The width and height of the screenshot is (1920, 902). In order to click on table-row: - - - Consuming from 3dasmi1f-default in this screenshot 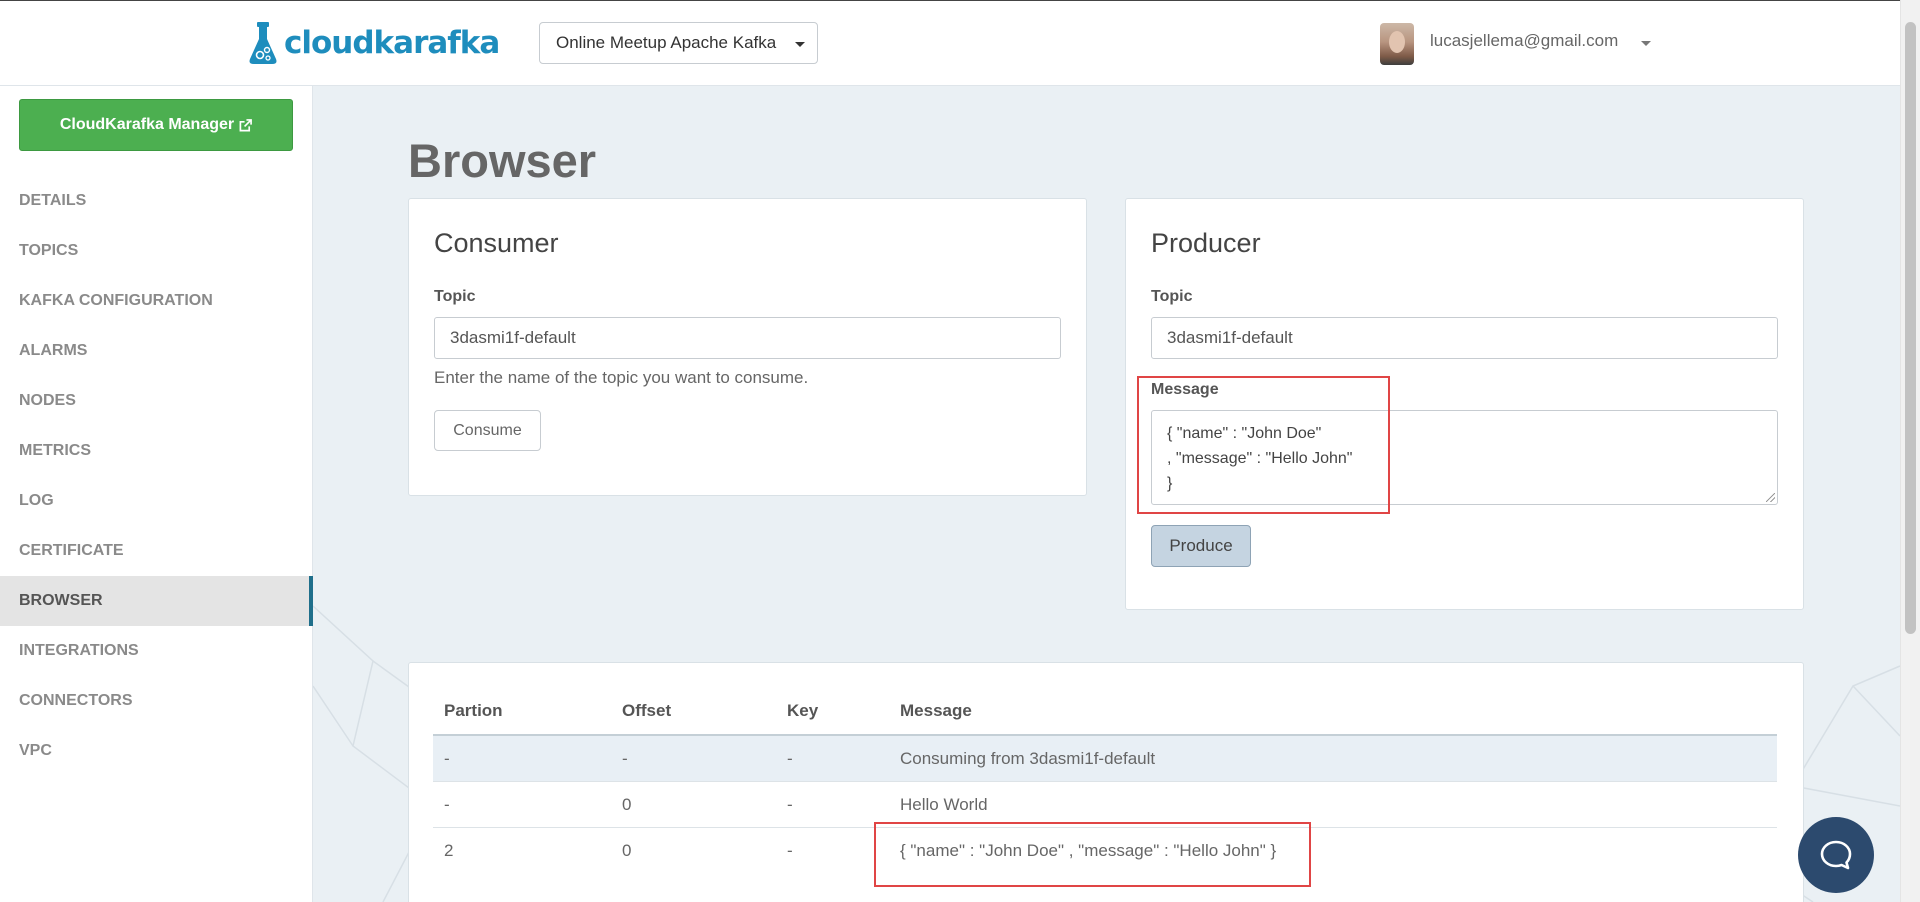, I will do `click(1105, 757)`.